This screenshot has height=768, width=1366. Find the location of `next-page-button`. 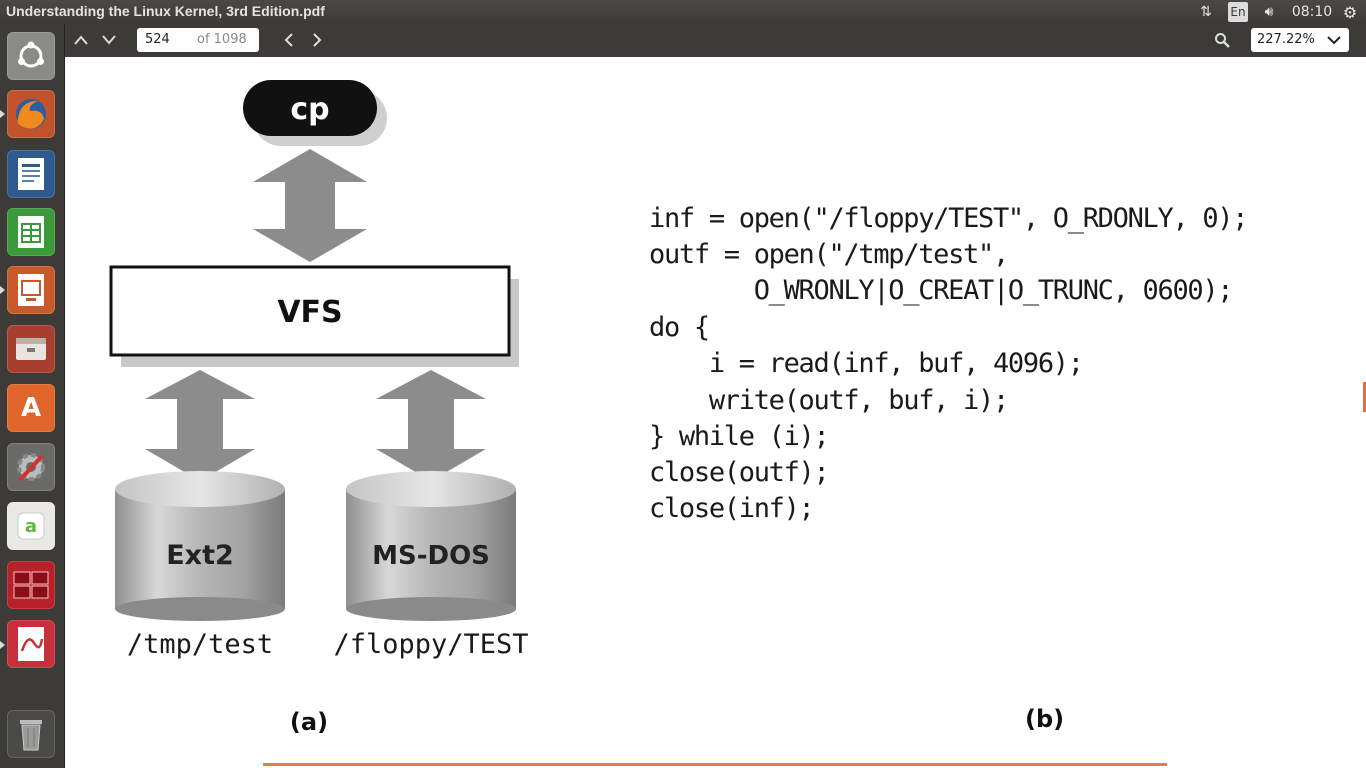

next-page-button is located at coordinates (109, 40).